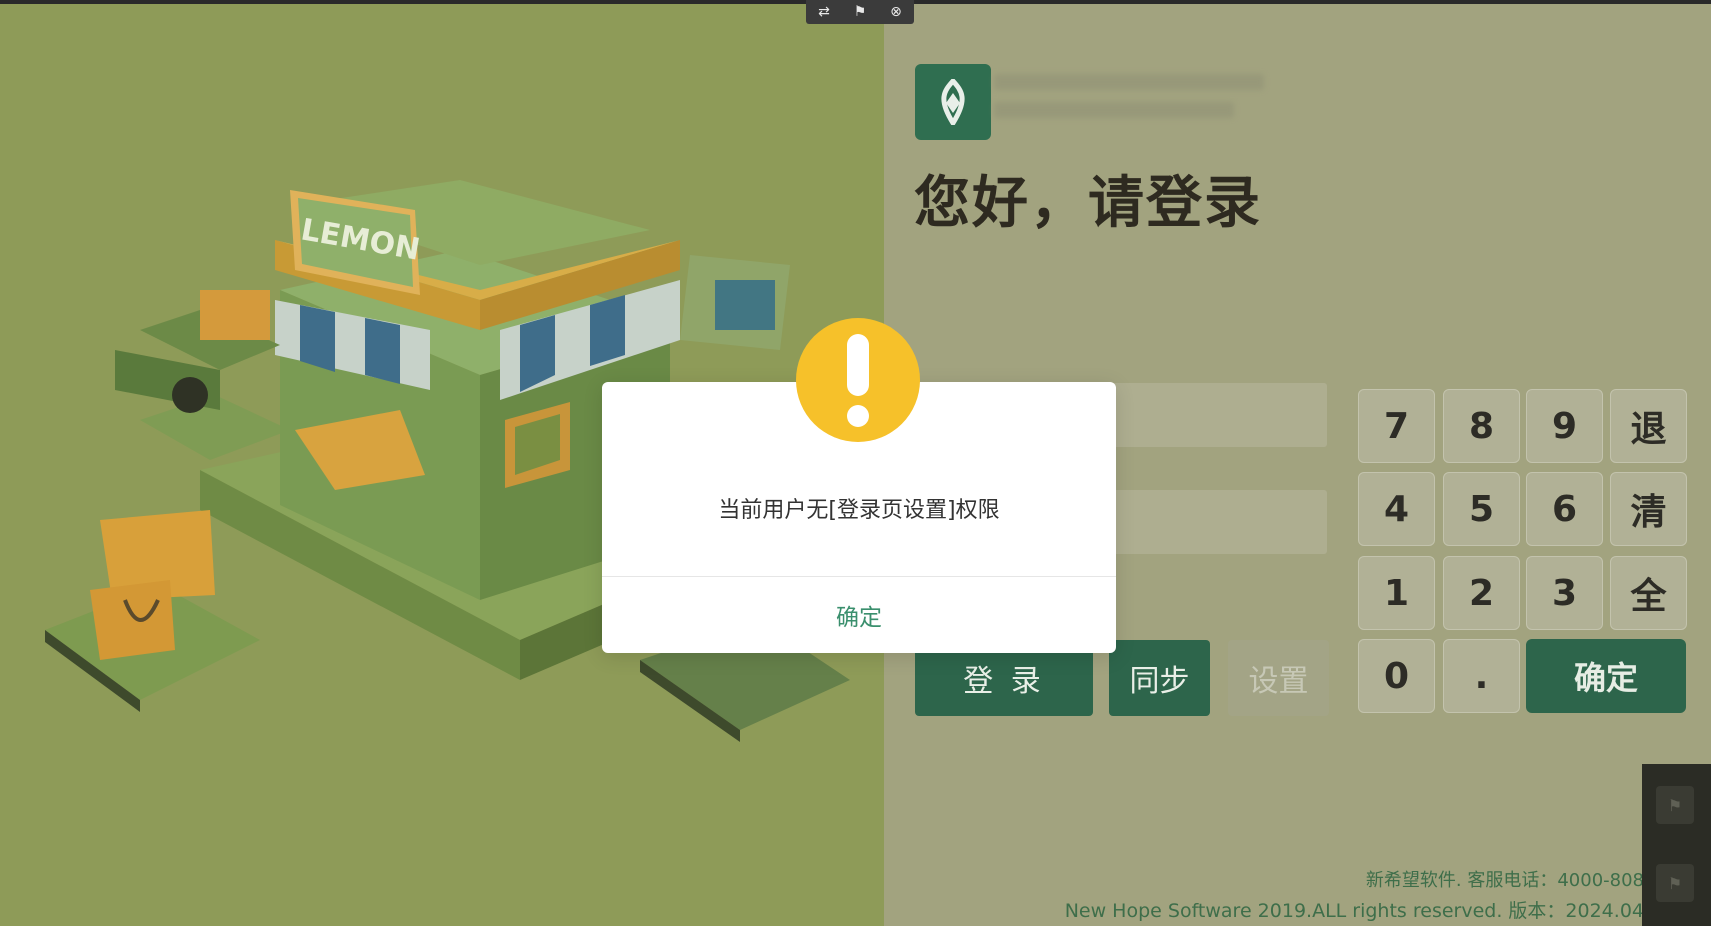  I want to click on key-2: 2, so click(1481, 593).